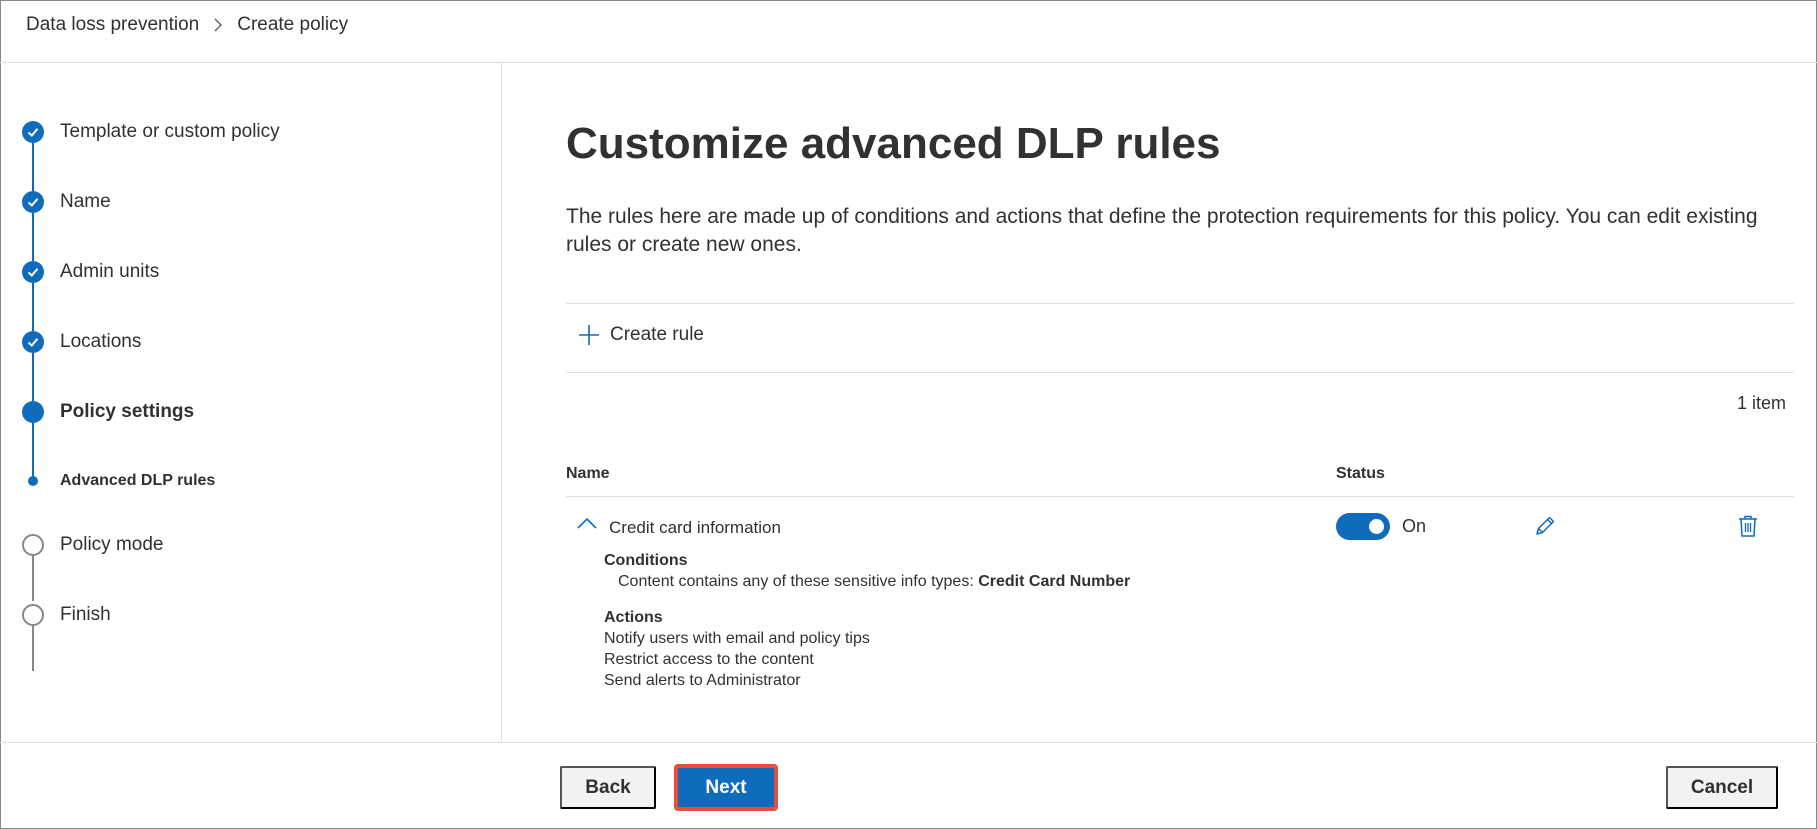 The height and width of the screenshot is (829, 1817). What do you see at coordinates (1363, 526) in the screenshot?
I see `rule-status-toggle` at bounding box center [1363, 526].